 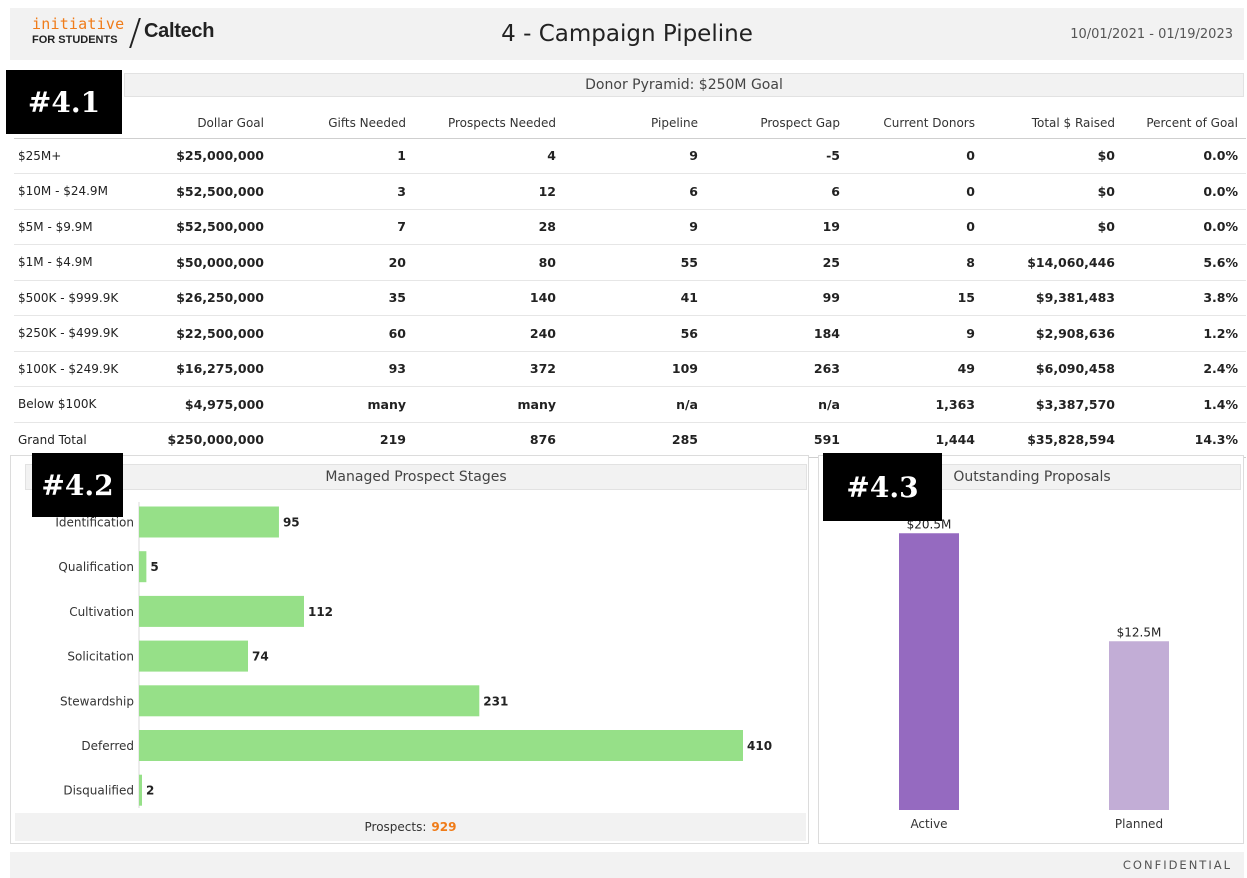 I want to click on data-label: 410, so click(x=759, y=746).